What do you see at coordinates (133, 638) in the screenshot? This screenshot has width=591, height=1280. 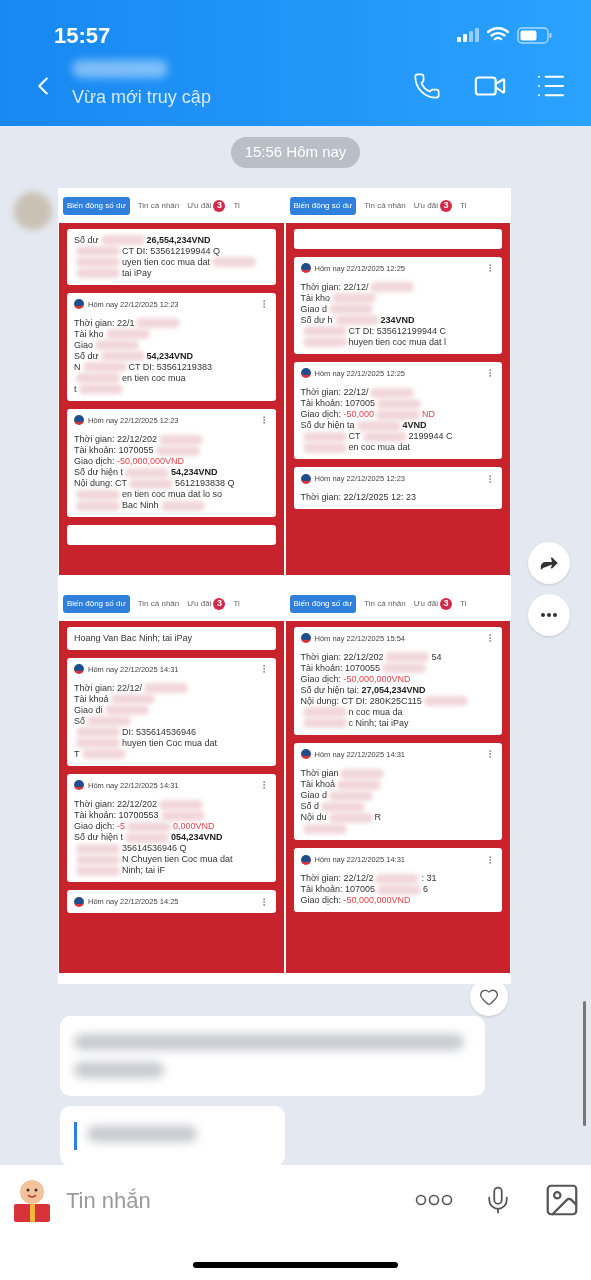 I see `transaction-text: Hoang Van Bac Ninh; tai iPay` at bounding box center [133, 638].